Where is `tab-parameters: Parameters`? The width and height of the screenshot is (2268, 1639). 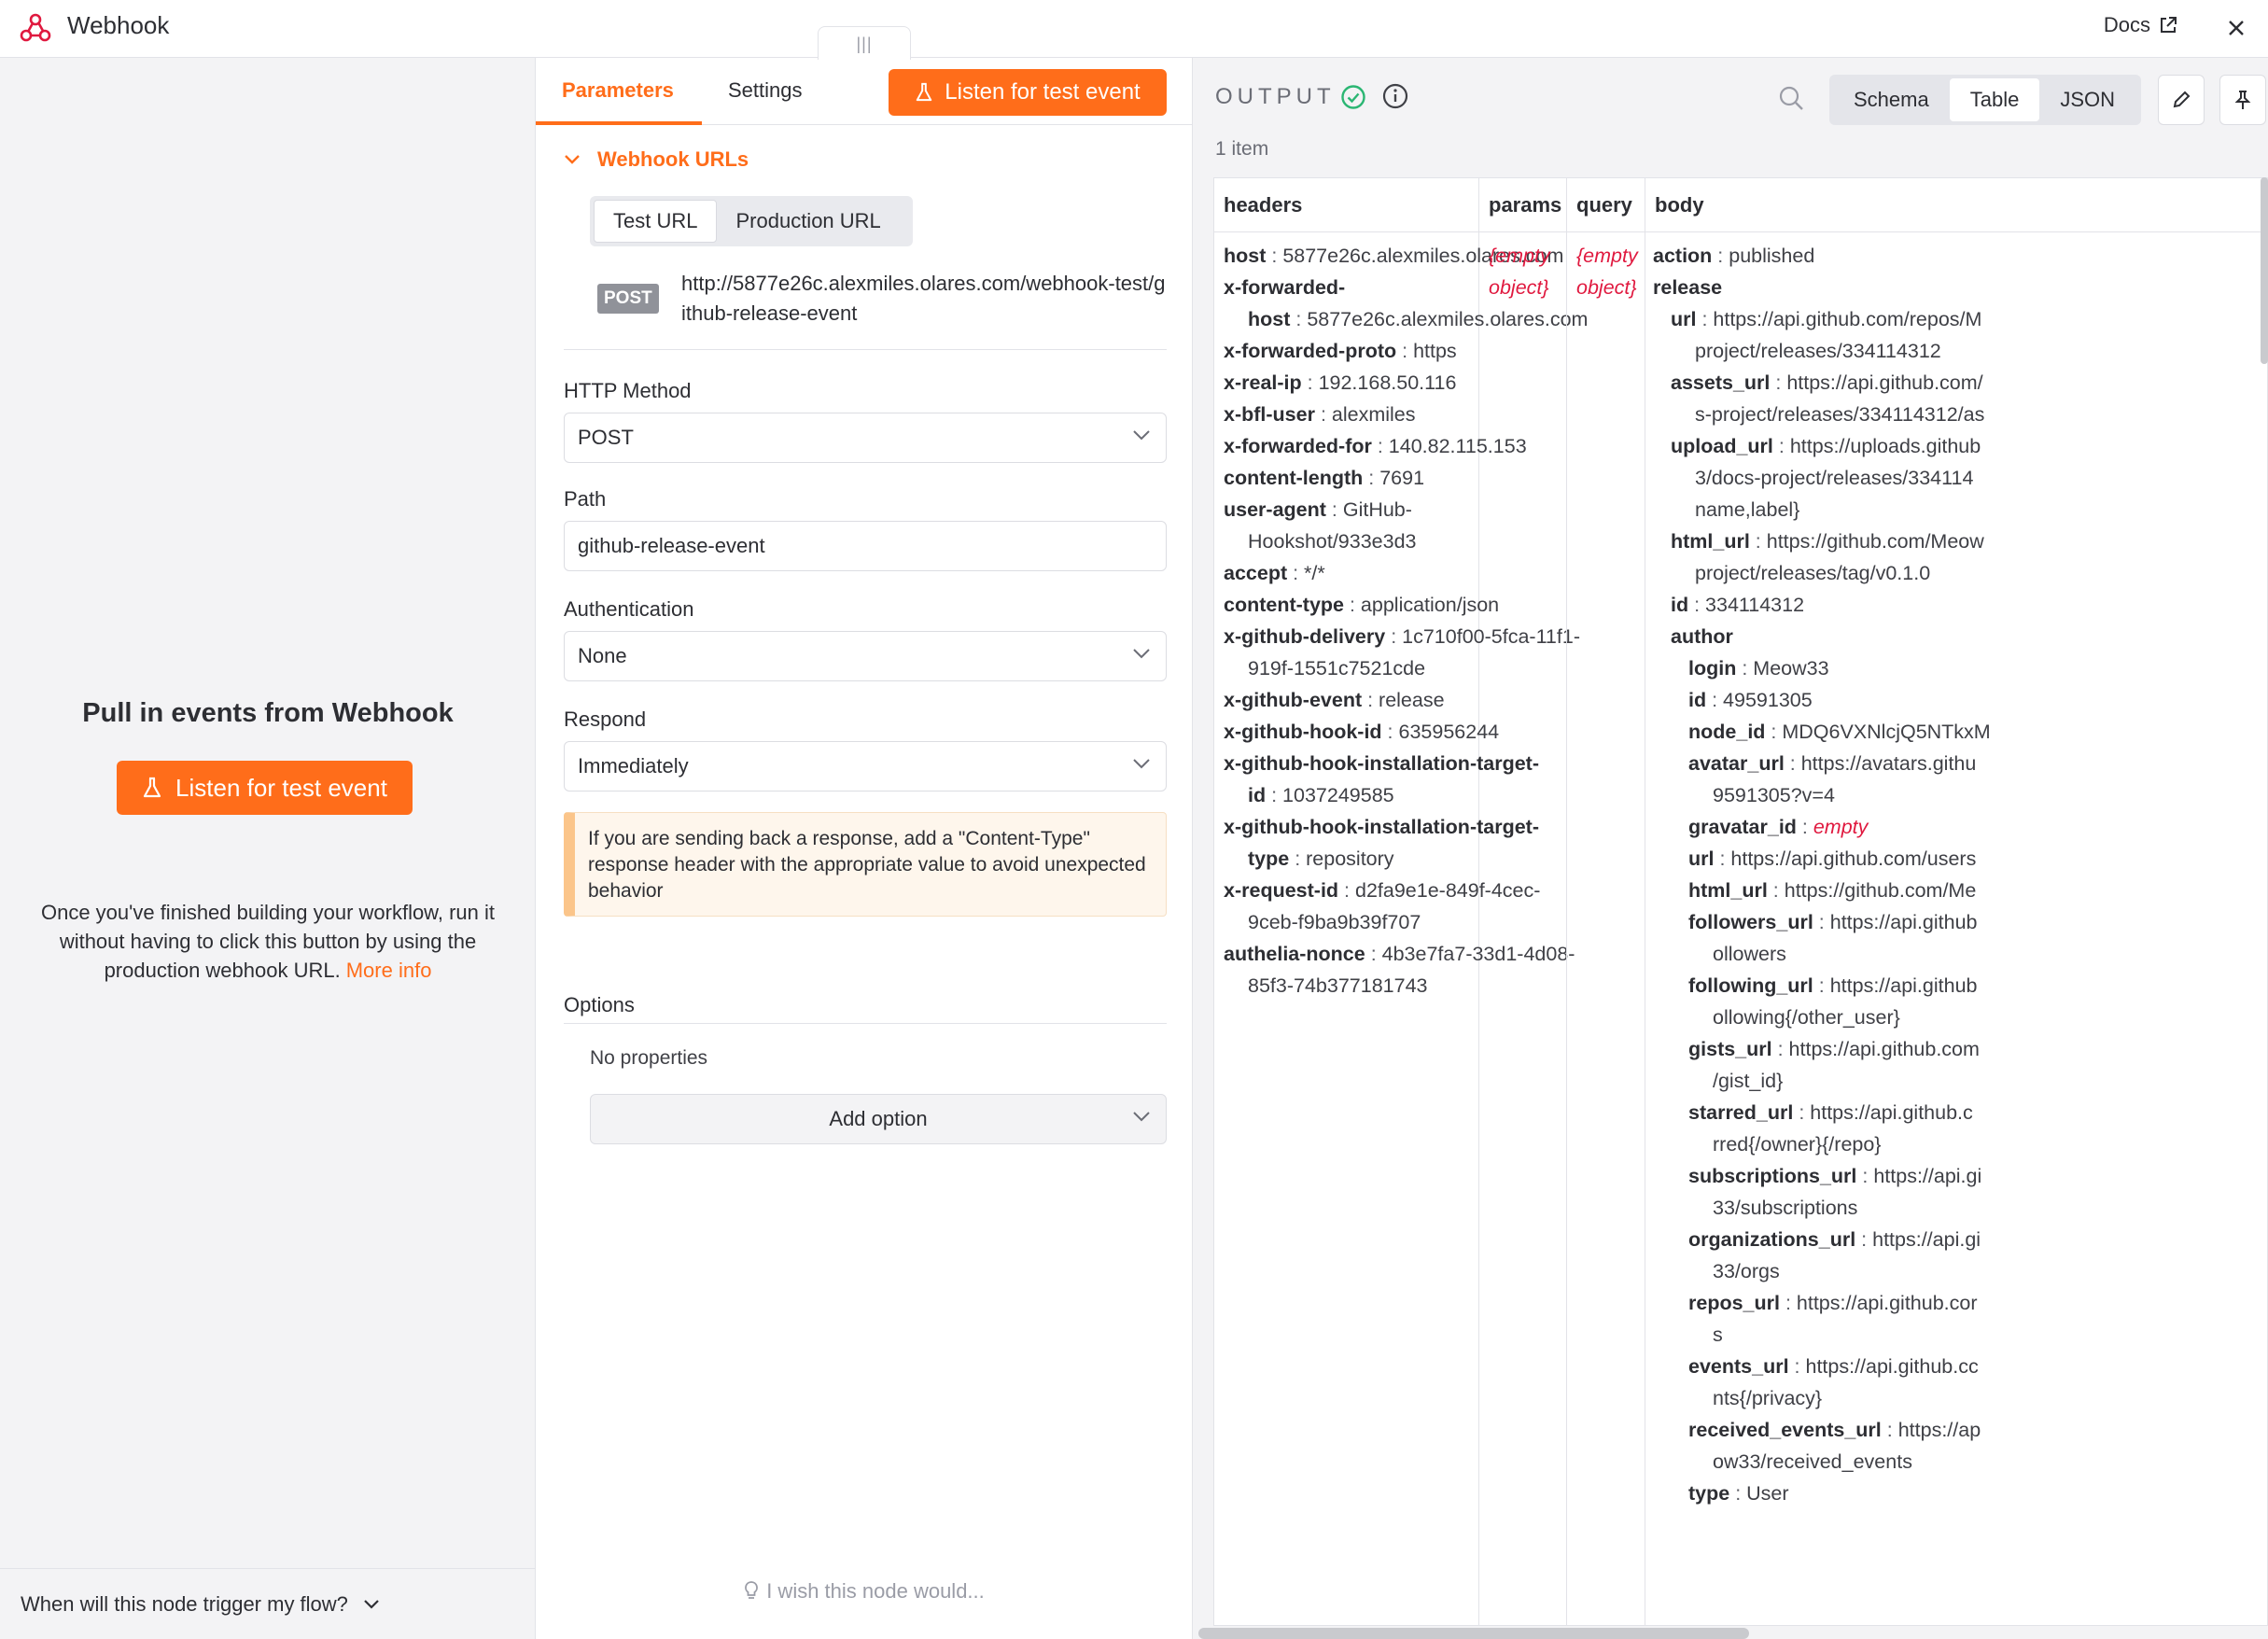 tab-parameters: Parameters is located at coordinates (618, 90).